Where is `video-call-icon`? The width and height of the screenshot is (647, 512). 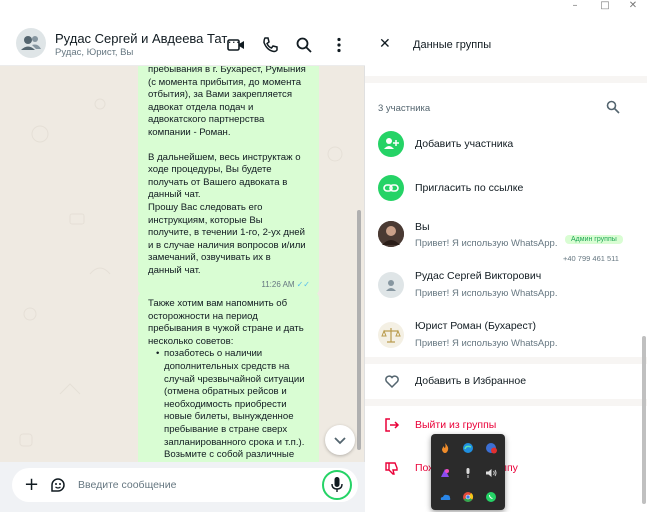
video-call-icon is located at coordinates (236, 45).